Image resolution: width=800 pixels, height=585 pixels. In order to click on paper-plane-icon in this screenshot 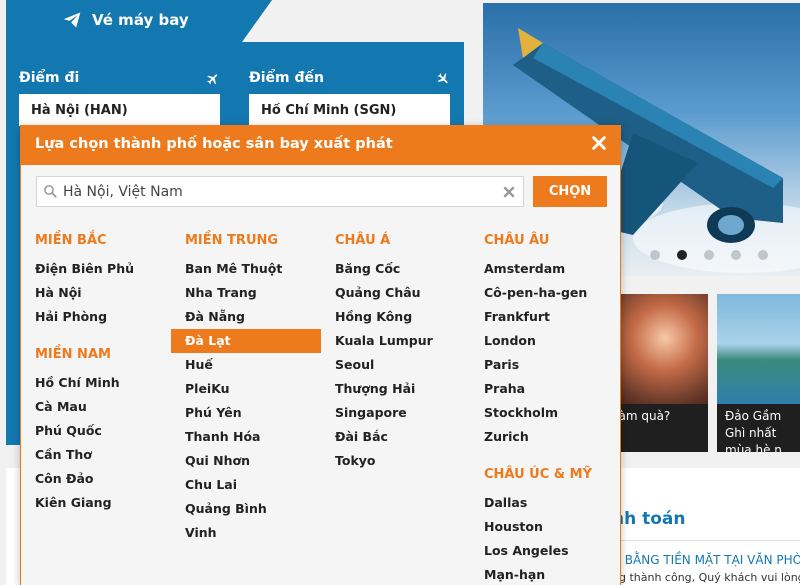, I will do `click(72, 20)`.